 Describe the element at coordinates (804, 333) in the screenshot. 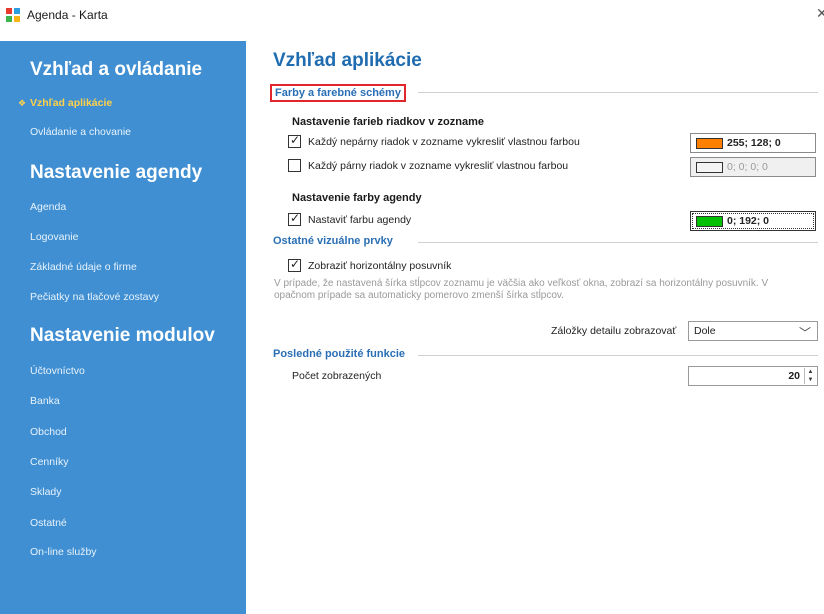

I see `chevron-down-icon: ﹀` at that location.